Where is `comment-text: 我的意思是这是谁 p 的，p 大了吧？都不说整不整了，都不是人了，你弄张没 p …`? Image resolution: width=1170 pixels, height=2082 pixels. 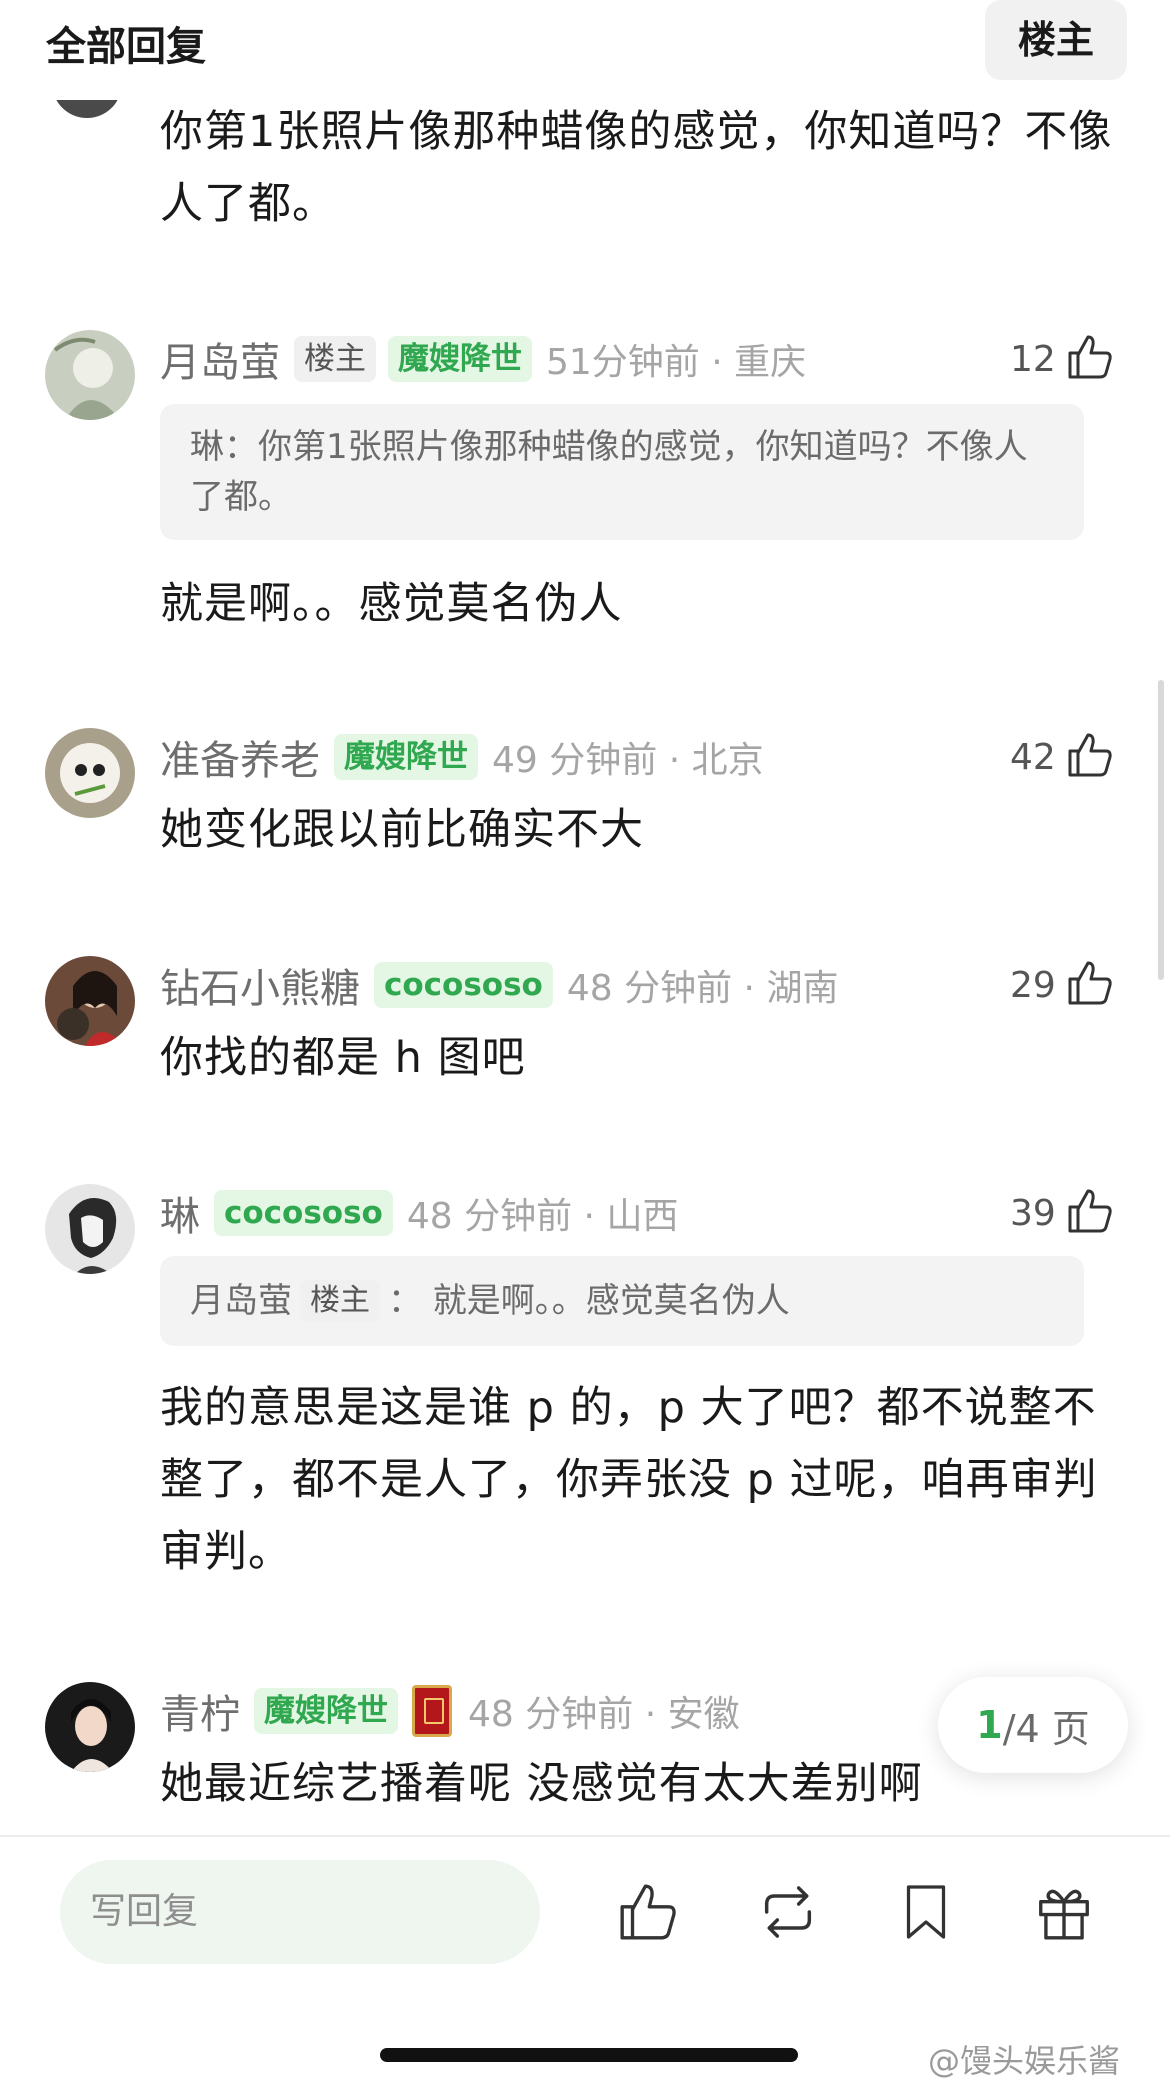
comment-text: 我的意思是这是谁 p 的，p 大了吧？都不说整不整了，都不是人了，你弄张没 p … is located at coordinates (629, 1480).